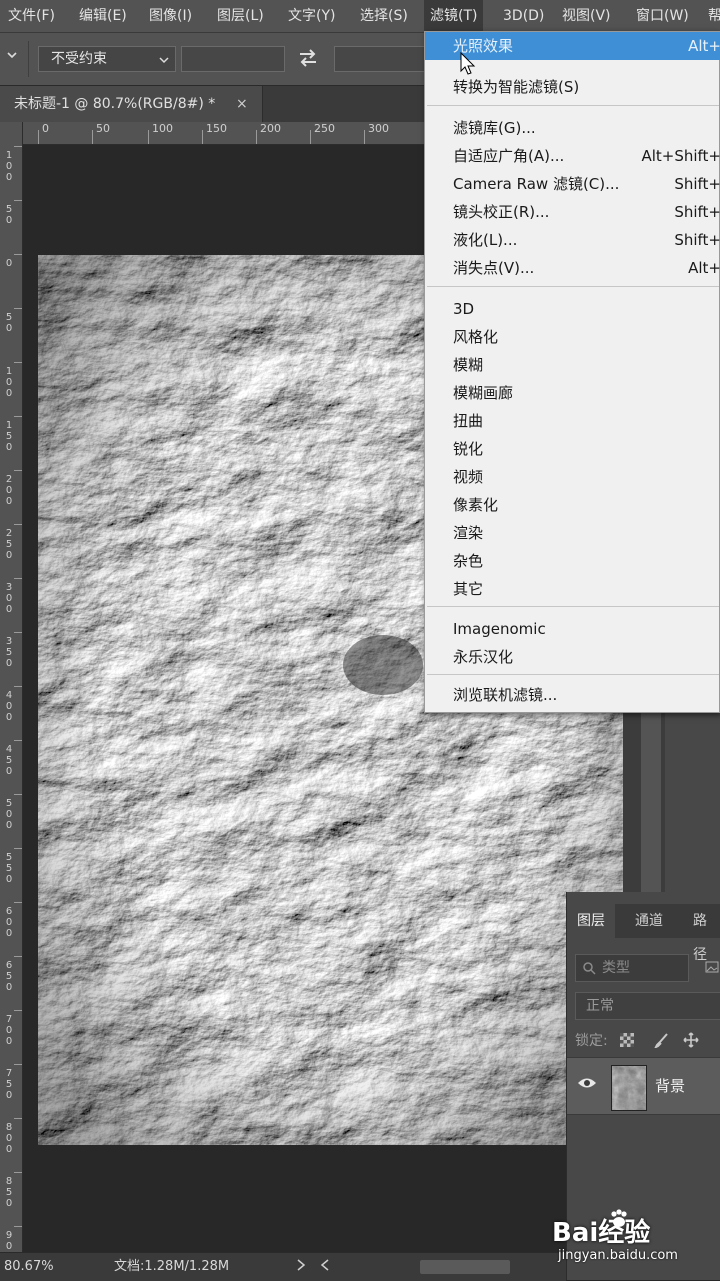 The width and height of the screenshot is (720, 1281). What do you see at coordinates (301, 1267) in the screenshot?
I see `status-expand-icon` at bounding box center [301, 1267].